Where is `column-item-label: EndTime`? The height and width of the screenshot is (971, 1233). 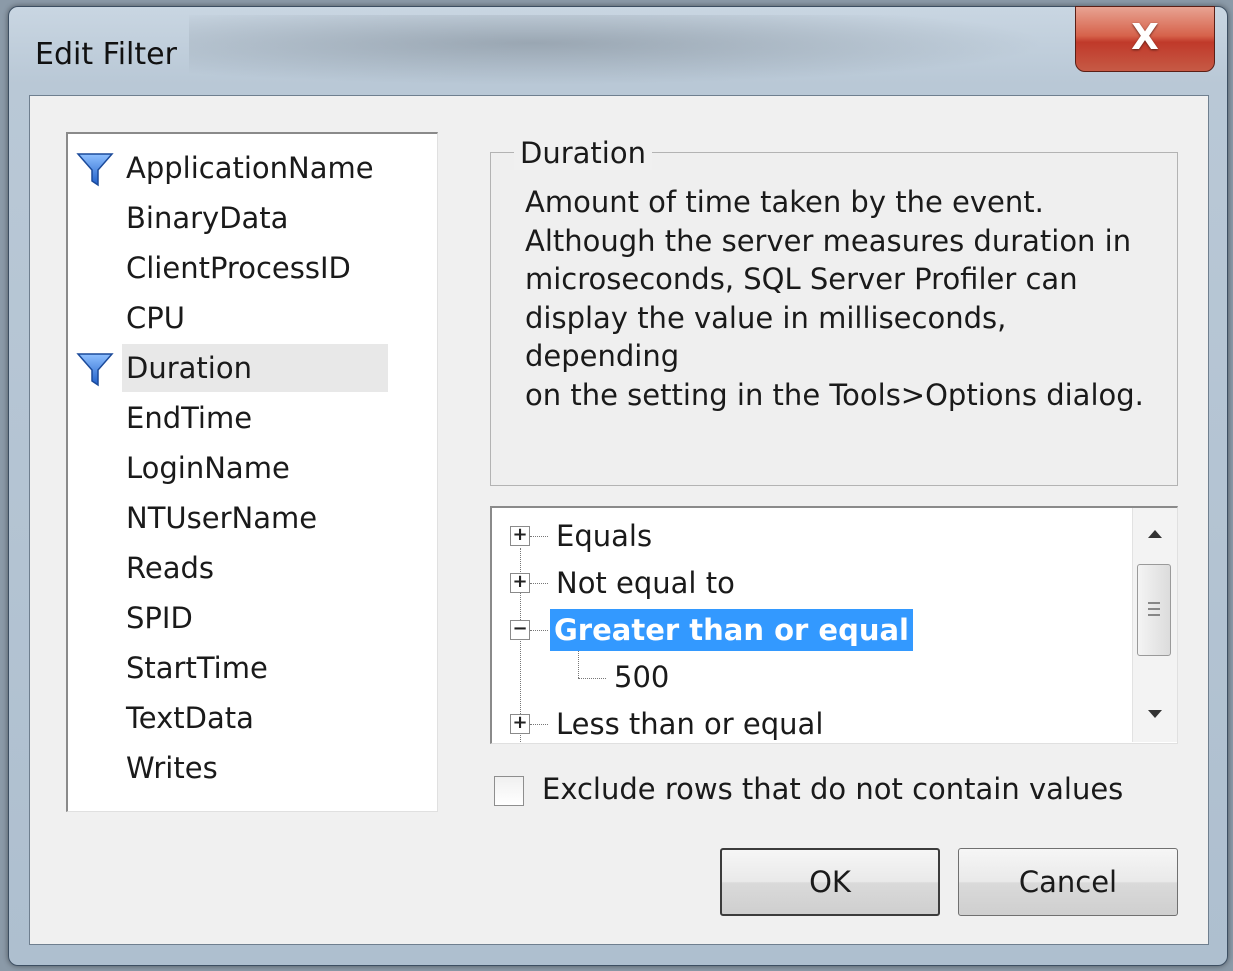
column-item-label: EndTime is located at coordinates (189, 418).